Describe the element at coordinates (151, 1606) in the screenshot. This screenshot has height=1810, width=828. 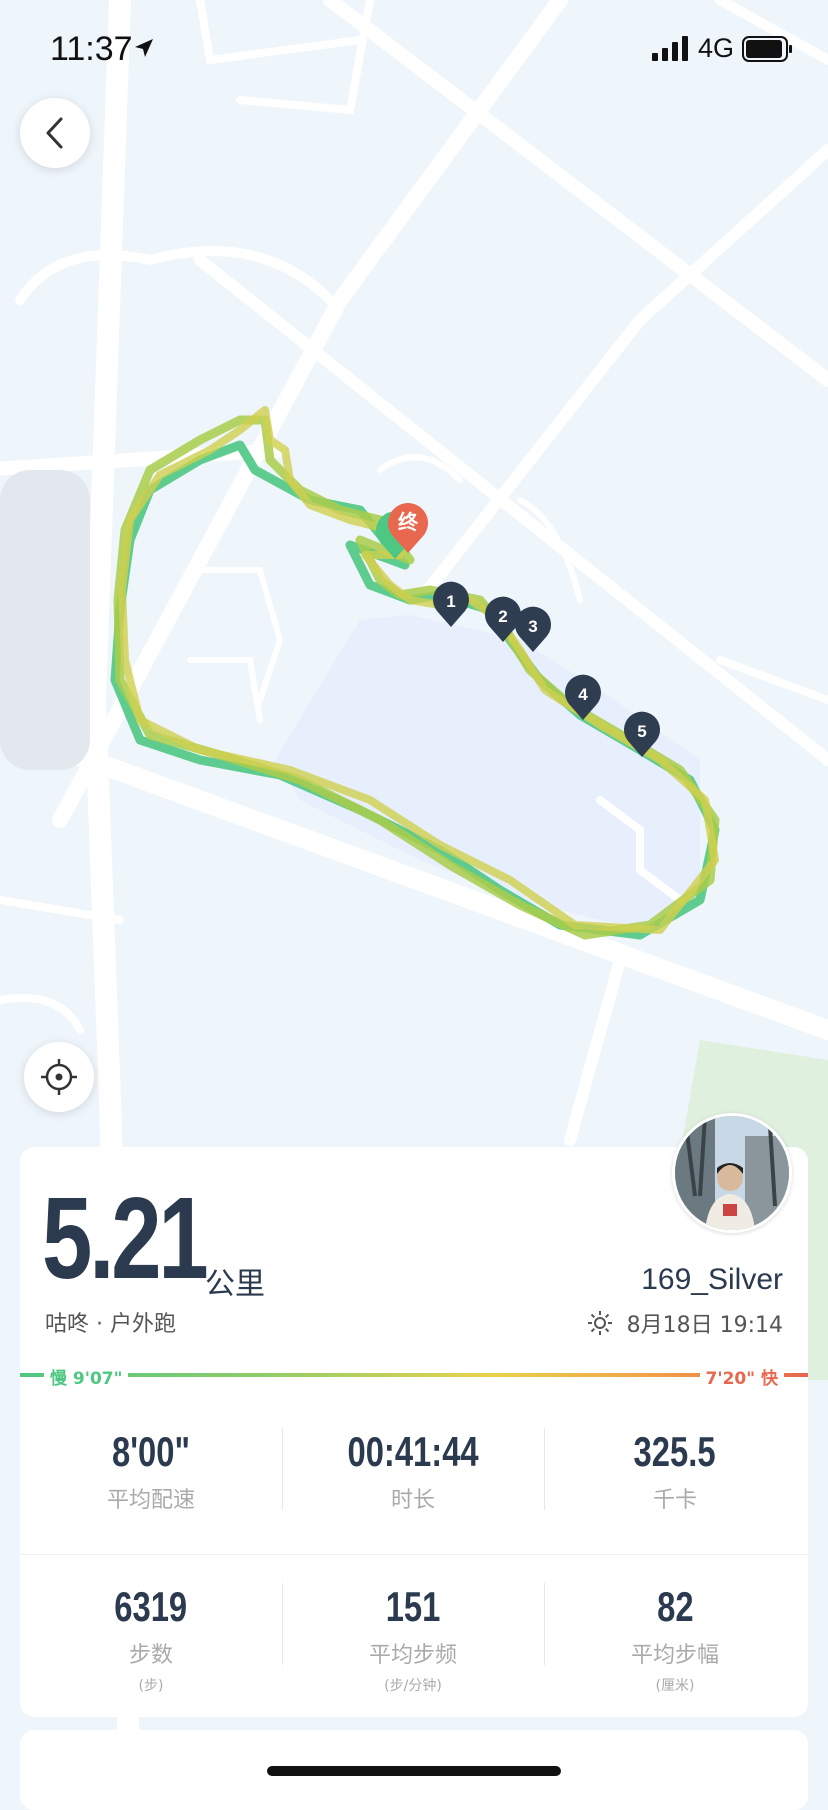
I see `stat-value: 6319` at that location.